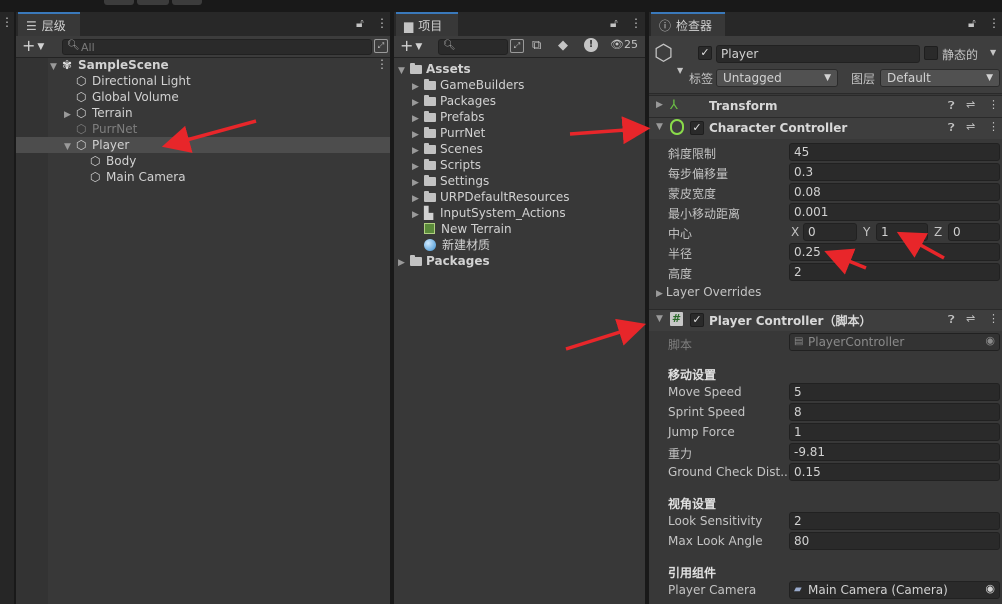  I want to click on active-checkbox: ✓, so click(705, 53).